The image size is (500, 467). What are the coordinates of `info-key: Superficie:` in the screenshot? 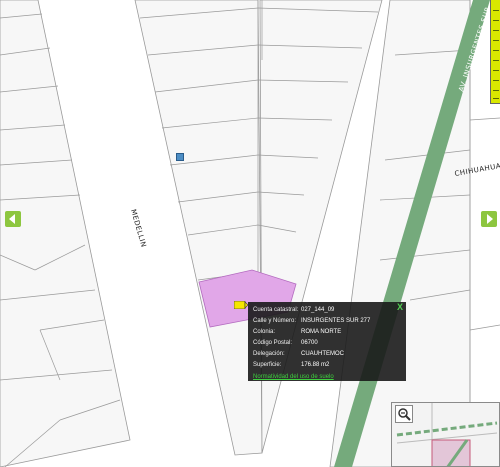 It's located at (267, 365).